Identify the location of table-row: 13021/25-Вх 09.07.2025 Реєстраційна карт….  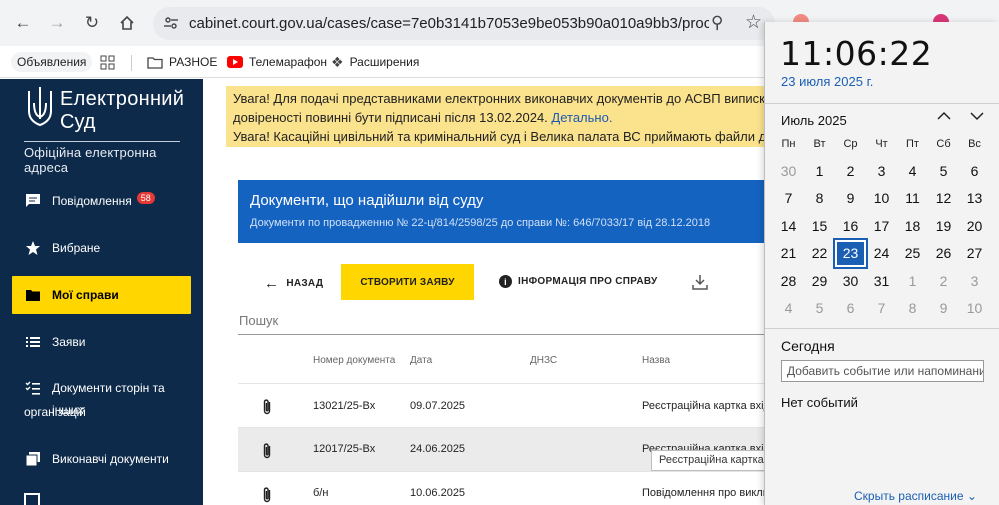
(507, 405).